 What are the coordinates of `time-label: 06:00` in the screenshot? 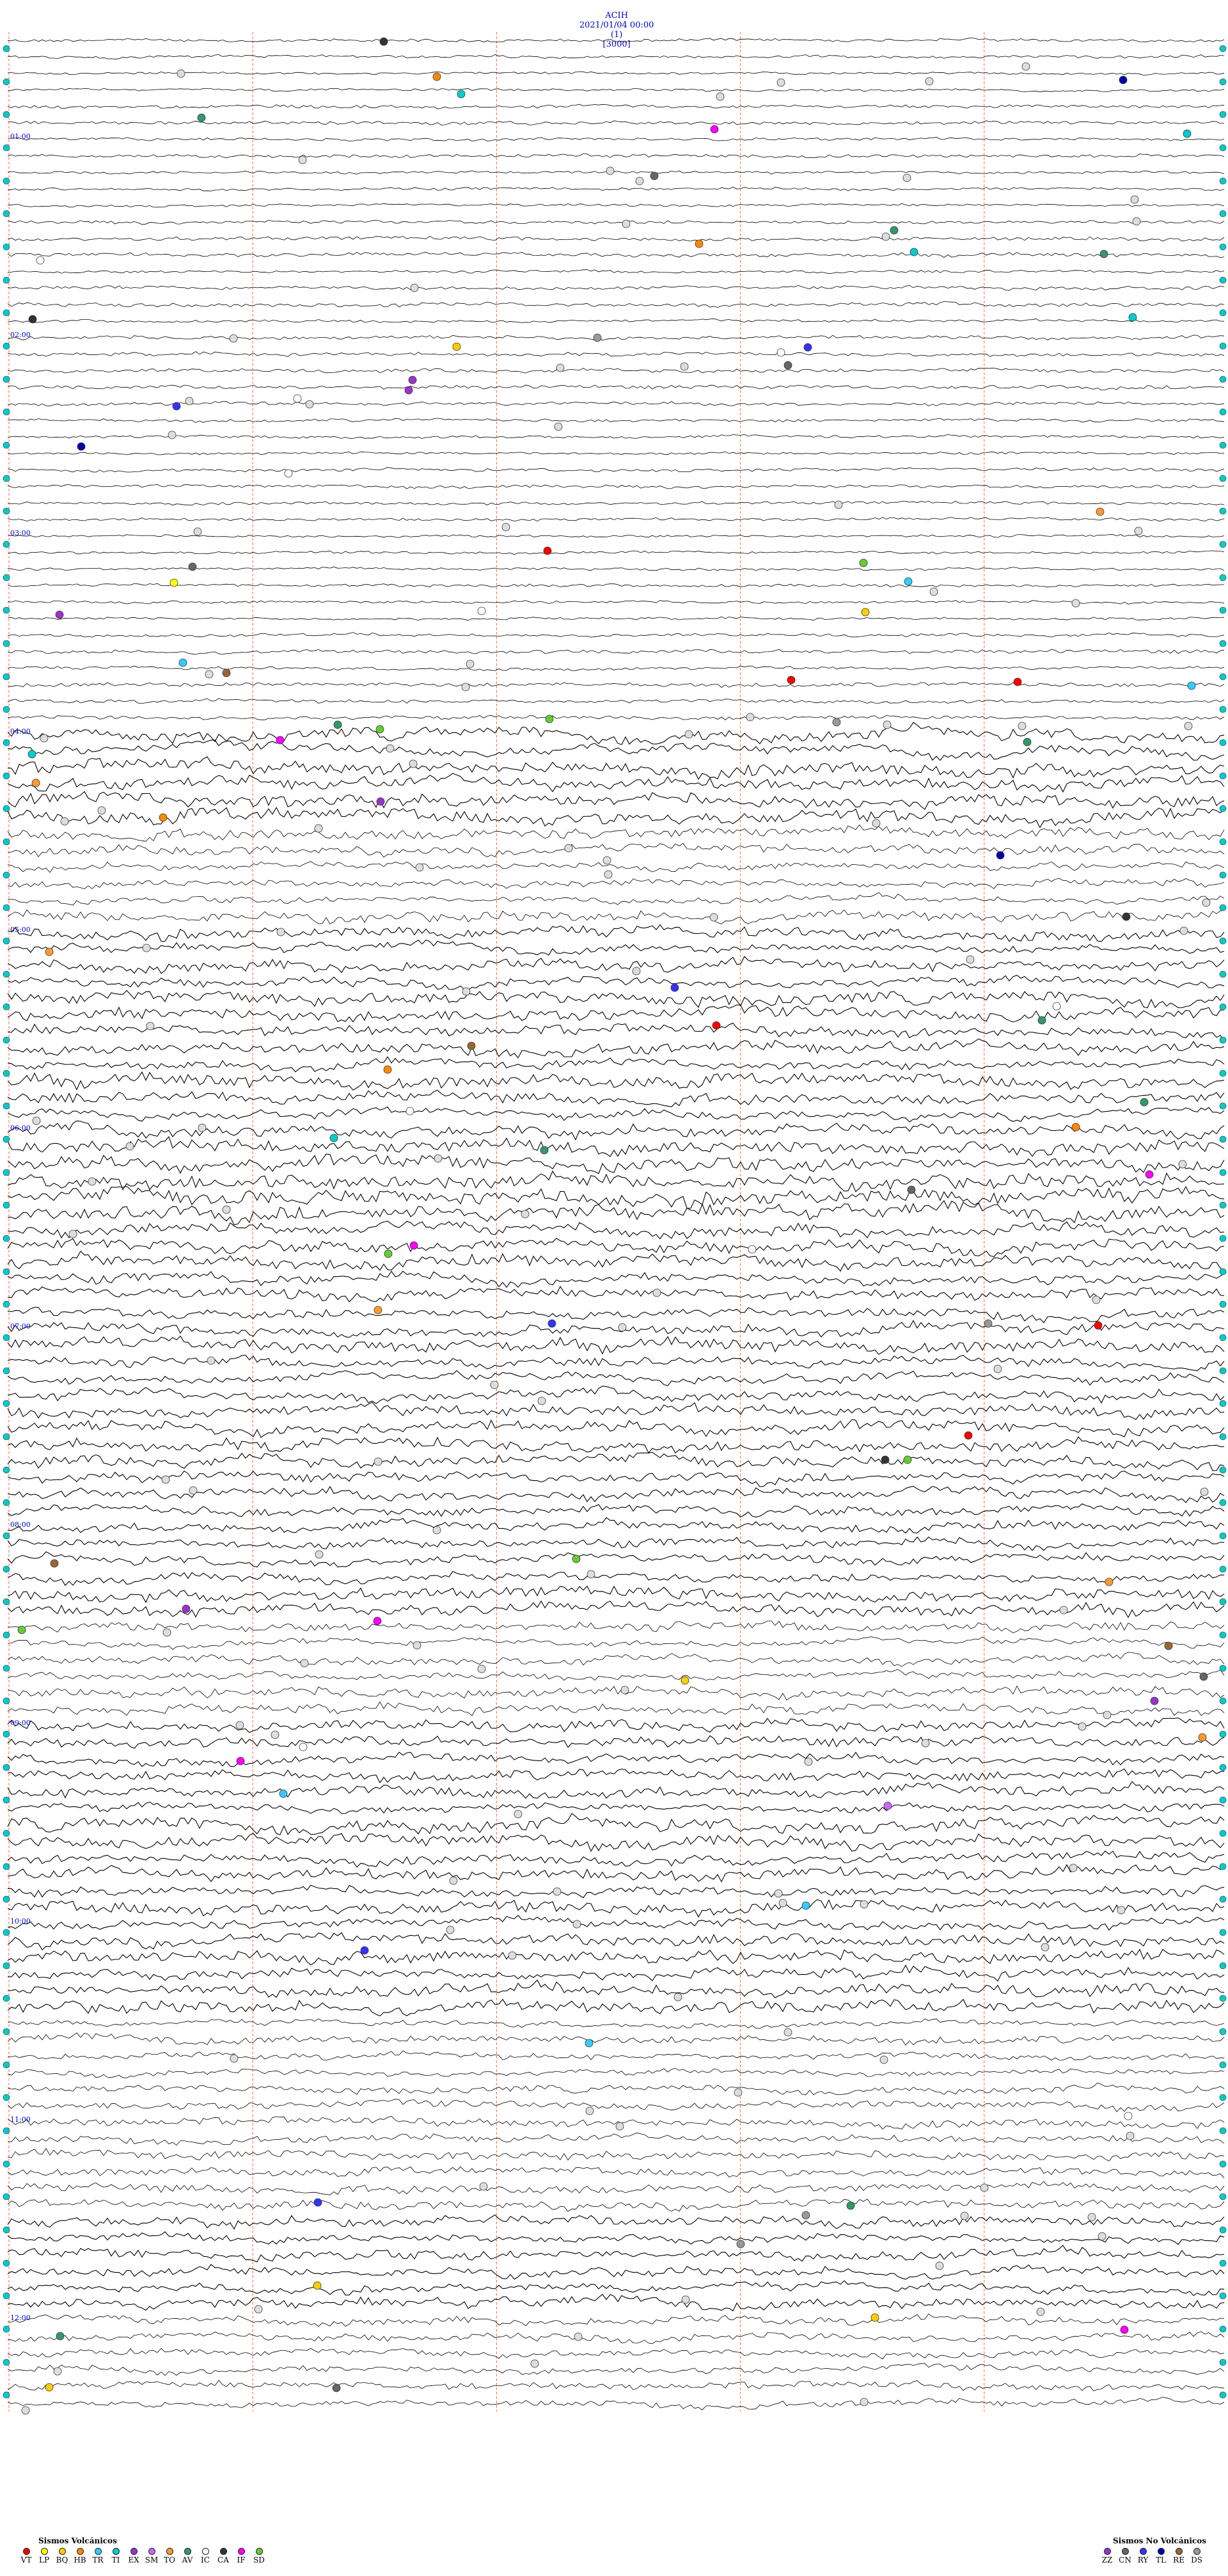 It's located at (20, 1128).